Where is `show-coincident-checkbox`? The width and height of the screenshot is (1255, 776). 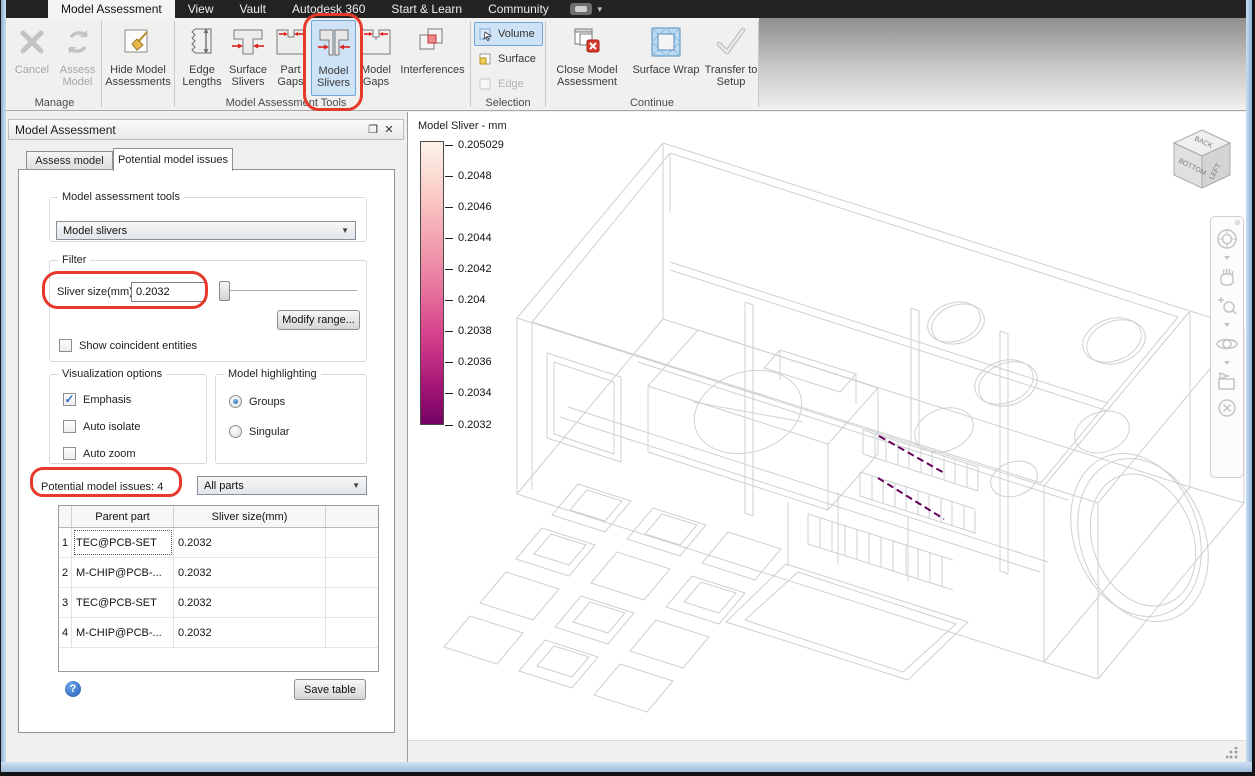
show-coincident-checkbox is located at coordinates (65, 345).